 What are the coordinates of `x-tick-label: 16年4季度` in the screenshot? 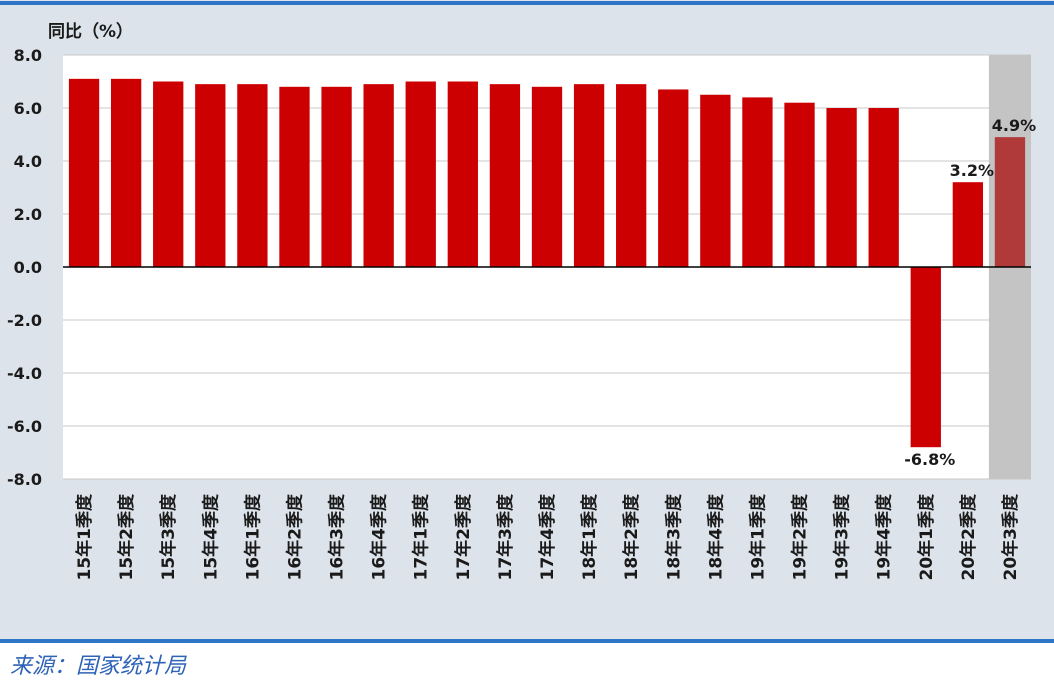 It's located at (379, 536).